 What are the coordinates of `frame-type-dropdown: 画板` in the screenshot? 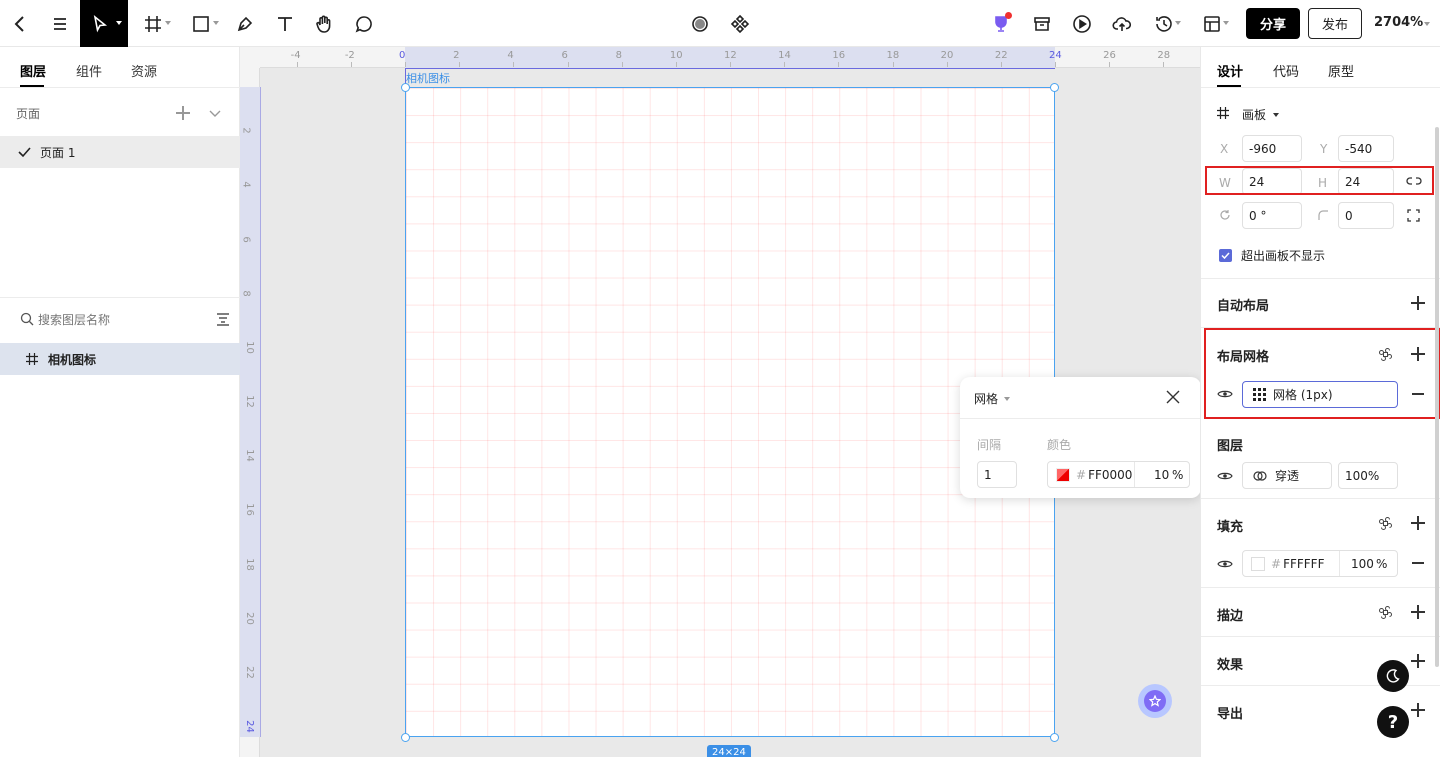 It's located at (1254, 114).